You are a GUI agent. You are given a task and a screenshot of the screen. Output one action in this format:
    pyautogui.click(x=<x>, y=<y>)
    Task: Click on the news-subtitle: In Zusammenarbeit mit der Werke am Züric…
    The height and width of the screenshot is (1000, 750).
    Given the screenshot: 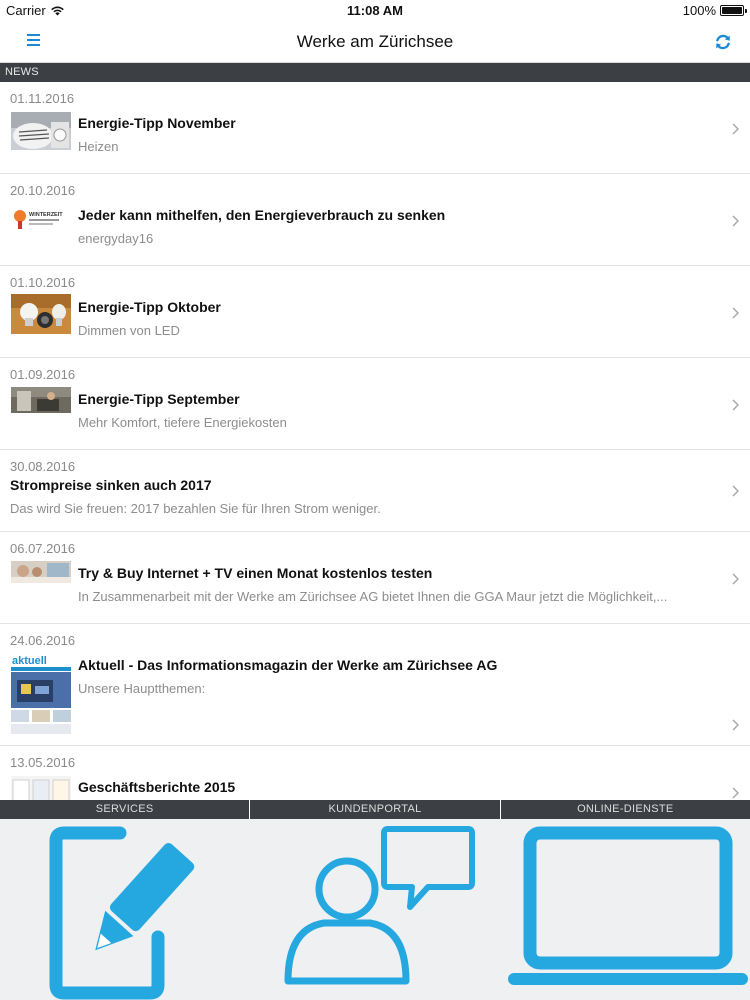 What is the action you would take?
    pyautogui.click(x=373, y=596)
    